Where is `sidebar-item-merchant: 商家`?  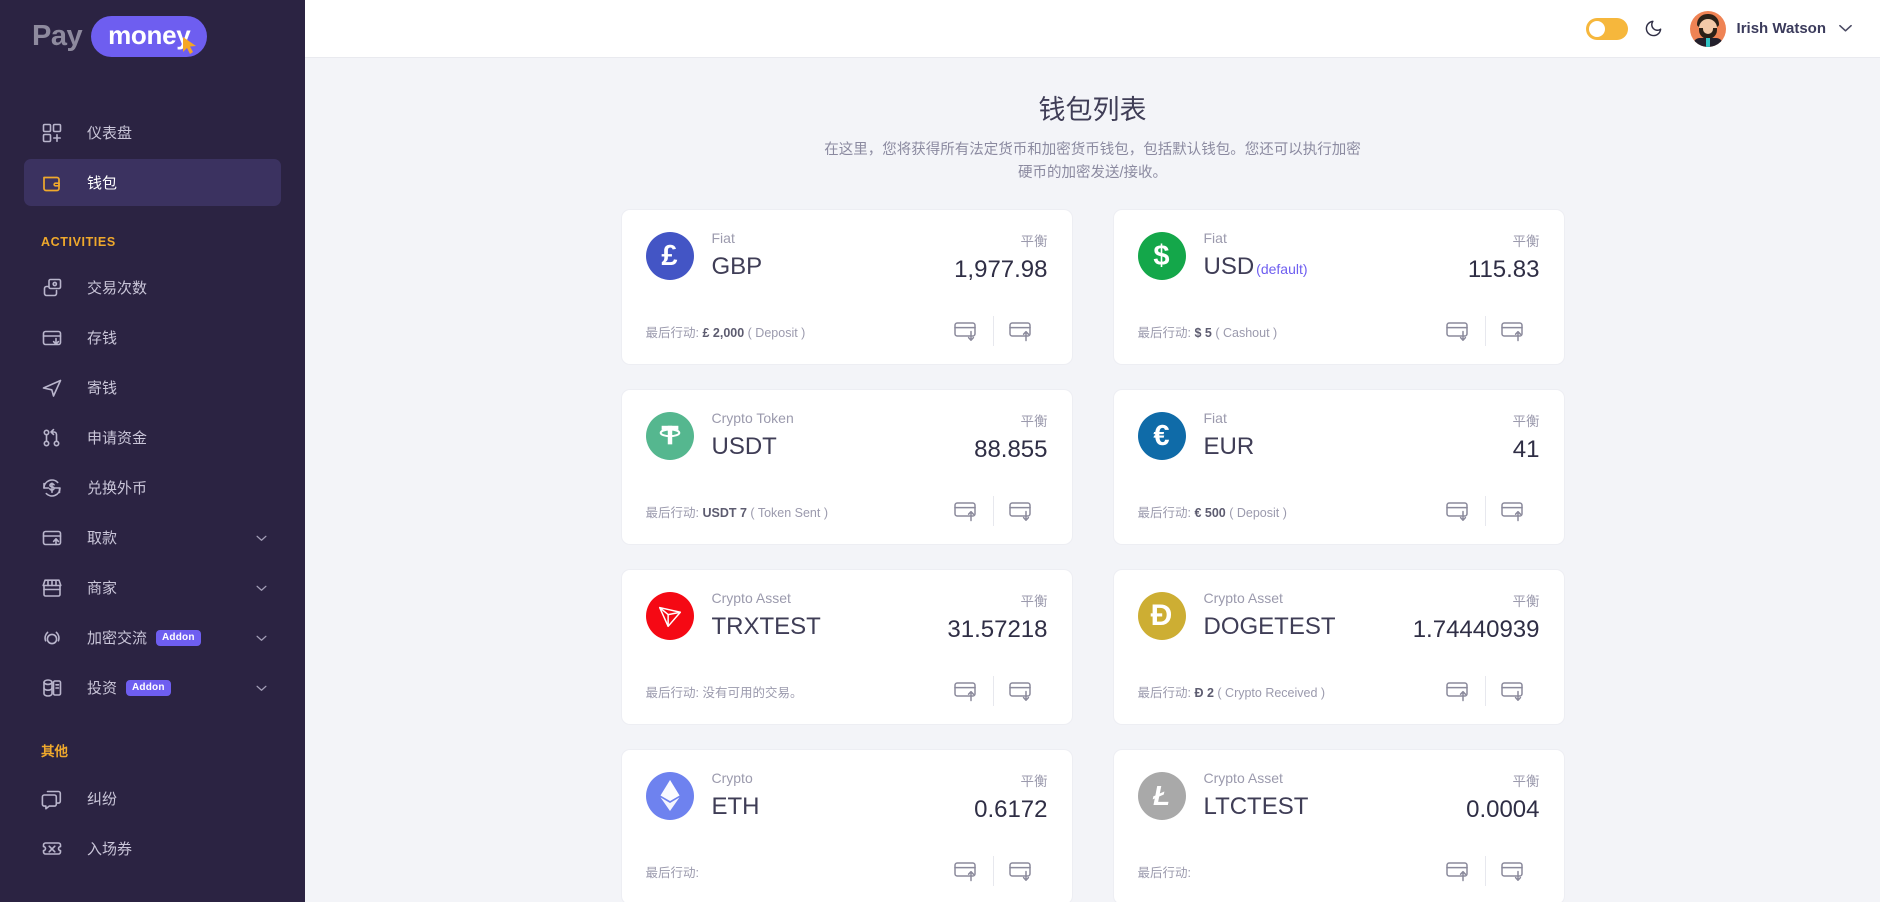 sidebar-item-merchant: 商家 is located at coordinates (152, 587).